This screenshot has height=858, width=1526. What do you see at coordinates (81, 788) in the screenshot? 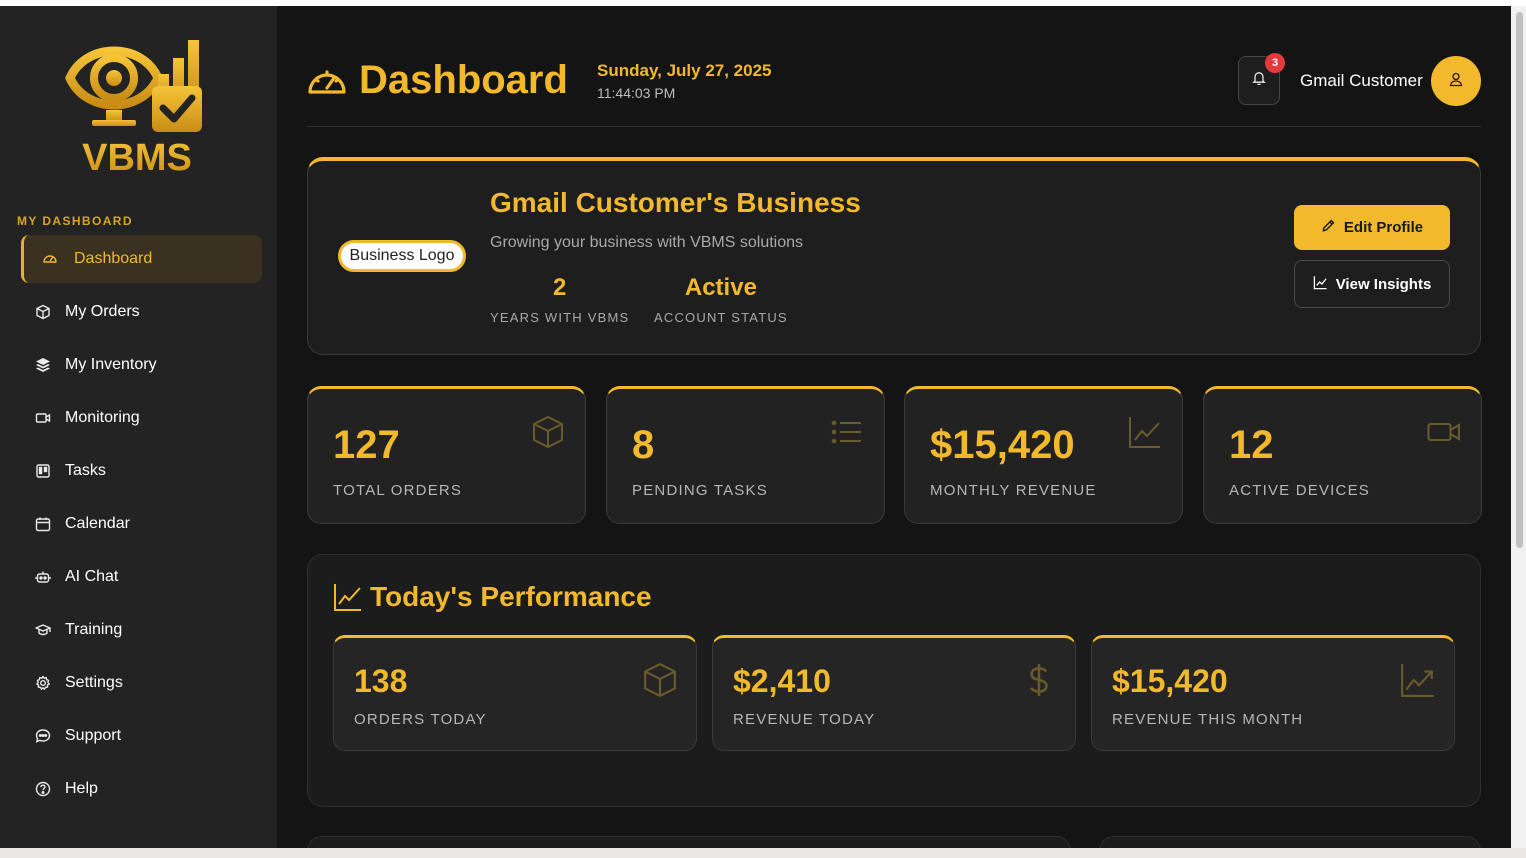
I see `sidebar-item-label: Help` at bounding box center [81, 788].